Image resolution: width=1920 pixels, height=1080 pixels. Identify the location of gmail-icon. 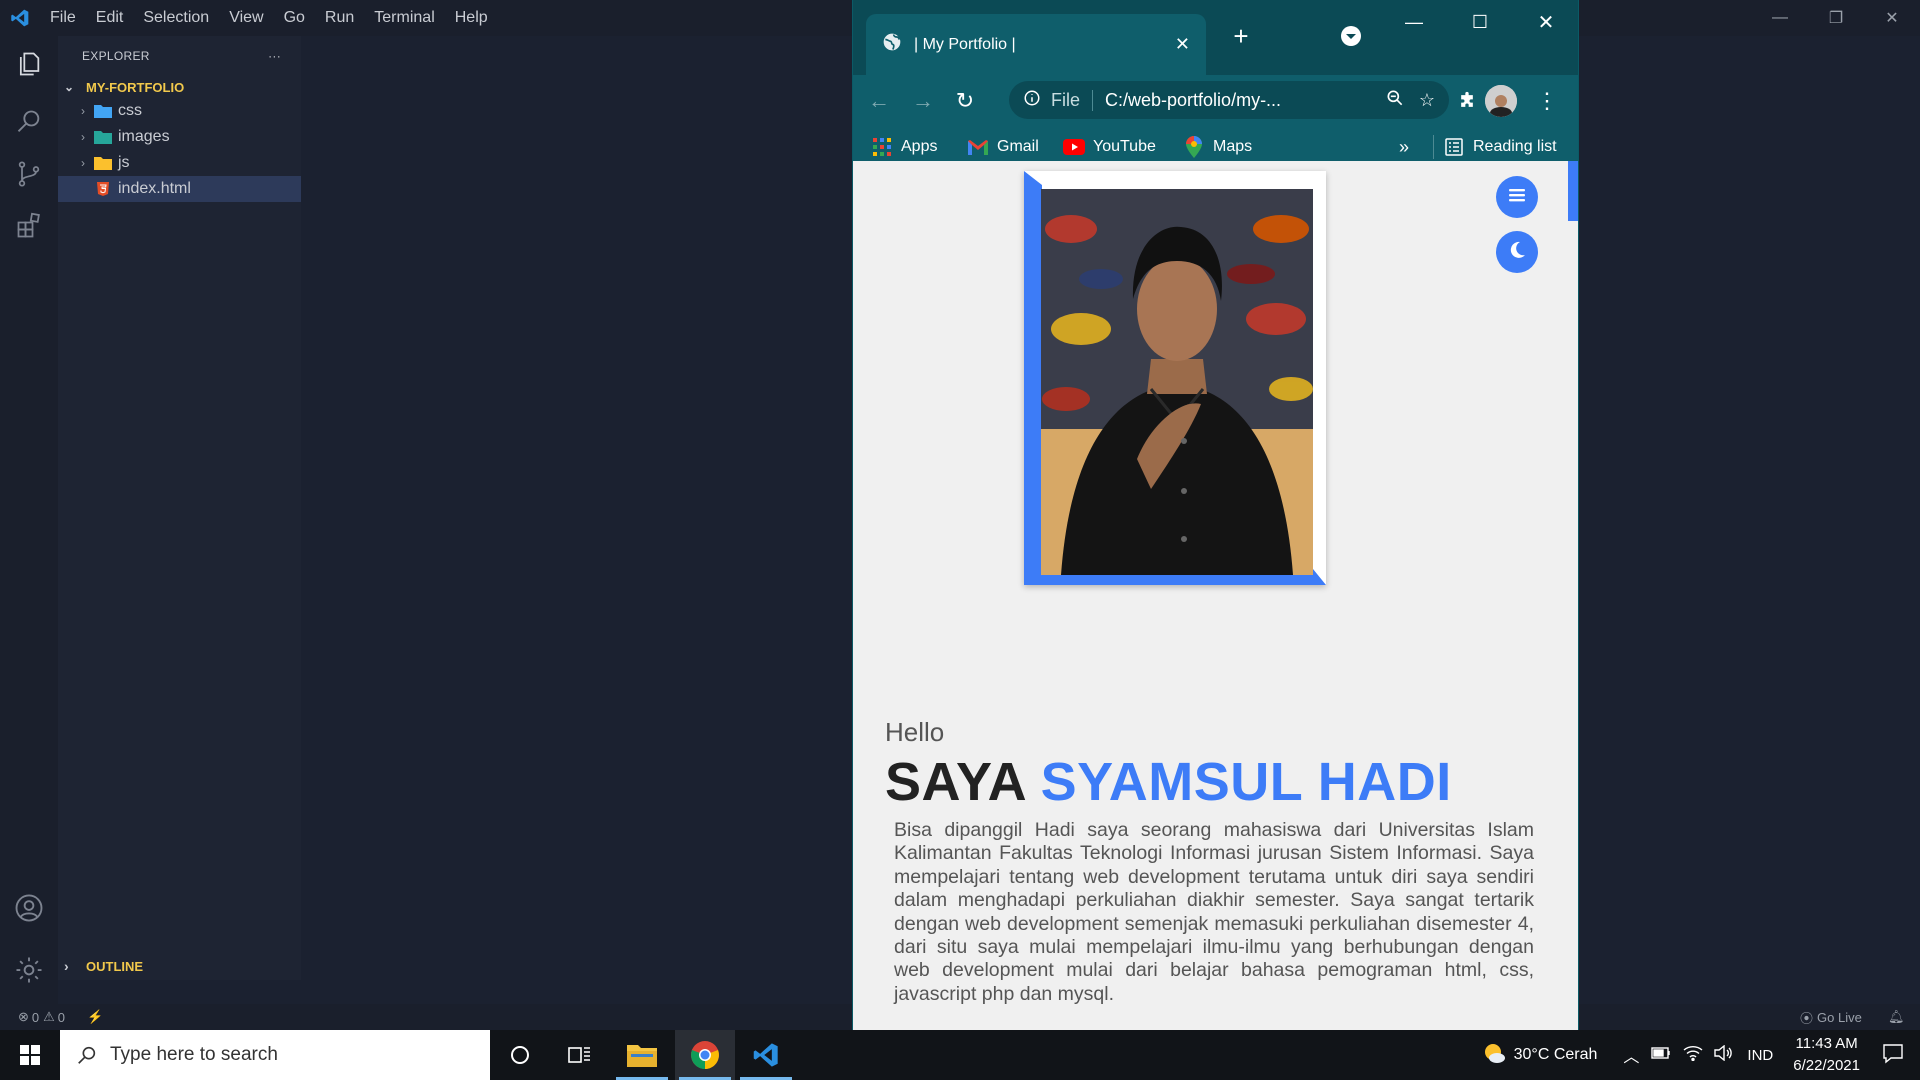
(978, 147).